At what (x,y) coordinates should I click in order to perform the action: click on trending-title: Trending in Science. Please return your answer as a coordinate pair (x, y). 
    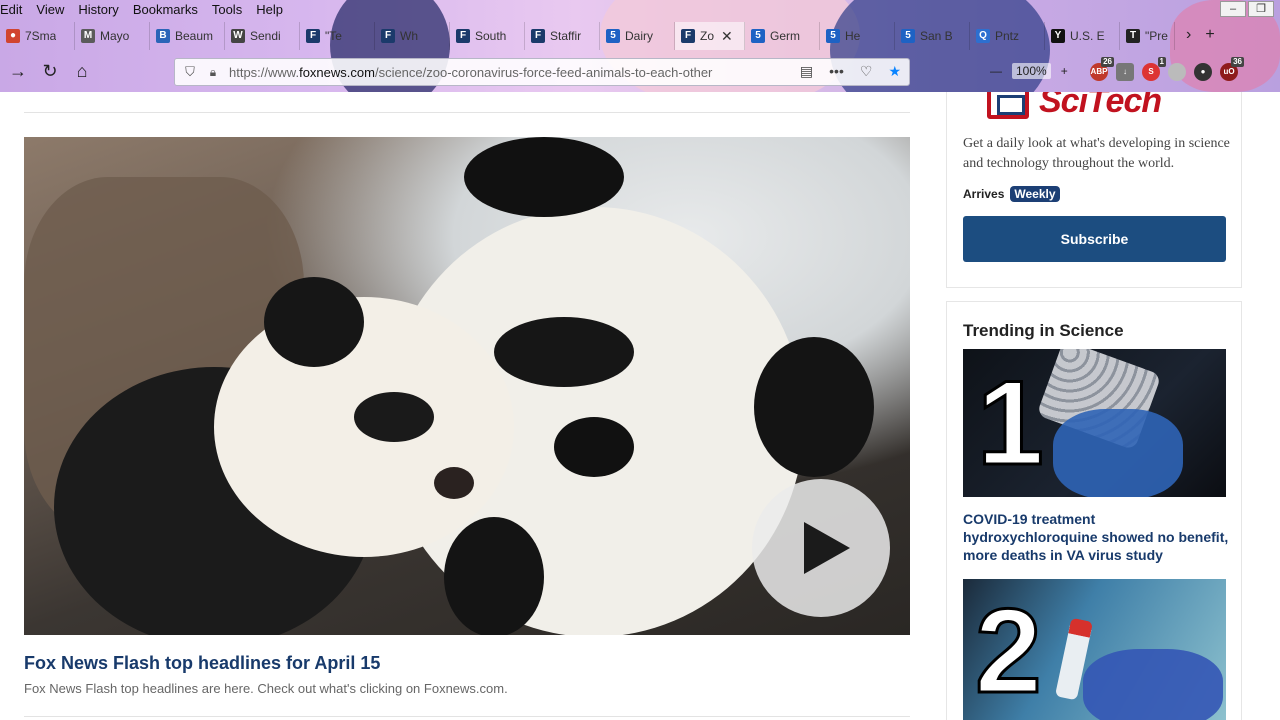
    Looking at the image, I should click on (1043, 330).